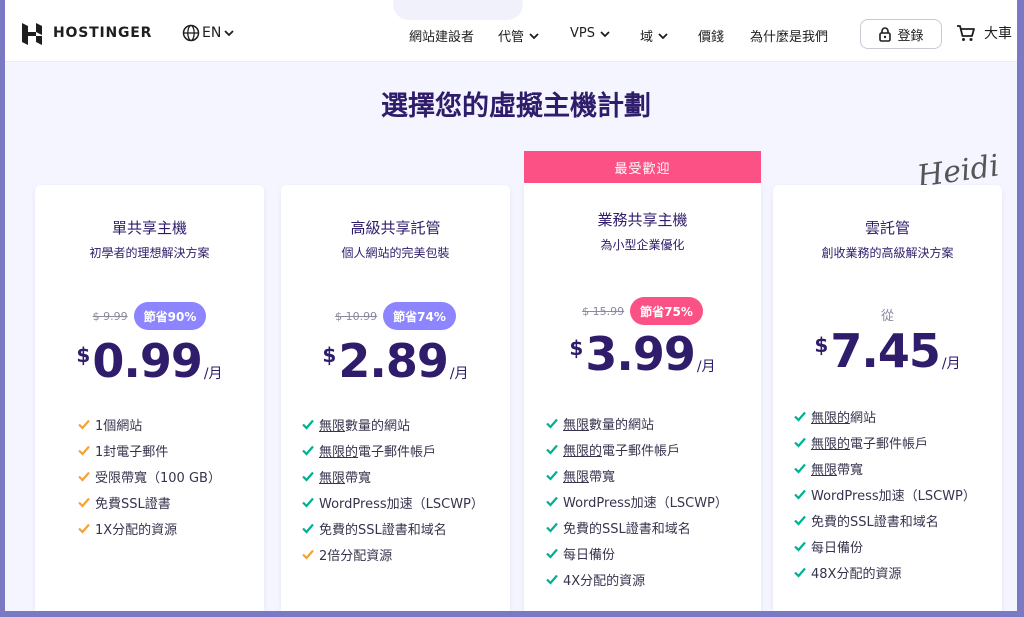  What do you see at coordinates (393, 361) in the screenshot?
I see `price-amount: 2.89` at bounding box center [393, 361].